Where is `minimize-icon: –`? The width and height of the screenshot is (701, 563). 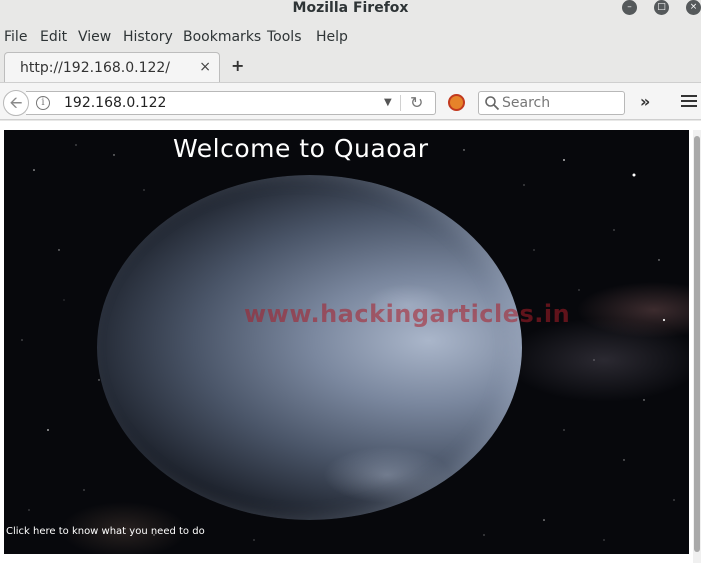
minimize-icon: – is located at coordinates (629, 7).